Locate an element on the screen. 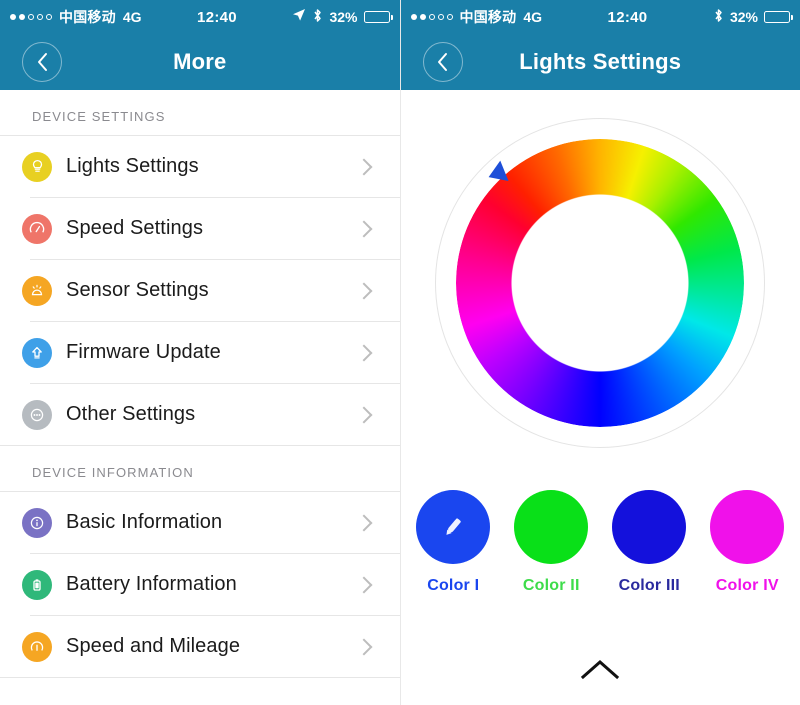 Image resolution: width=800 pixels, height=705 pixels. status-bar-left: 中国移动 4G 12:40 32% is located at coordinates (200, 17).